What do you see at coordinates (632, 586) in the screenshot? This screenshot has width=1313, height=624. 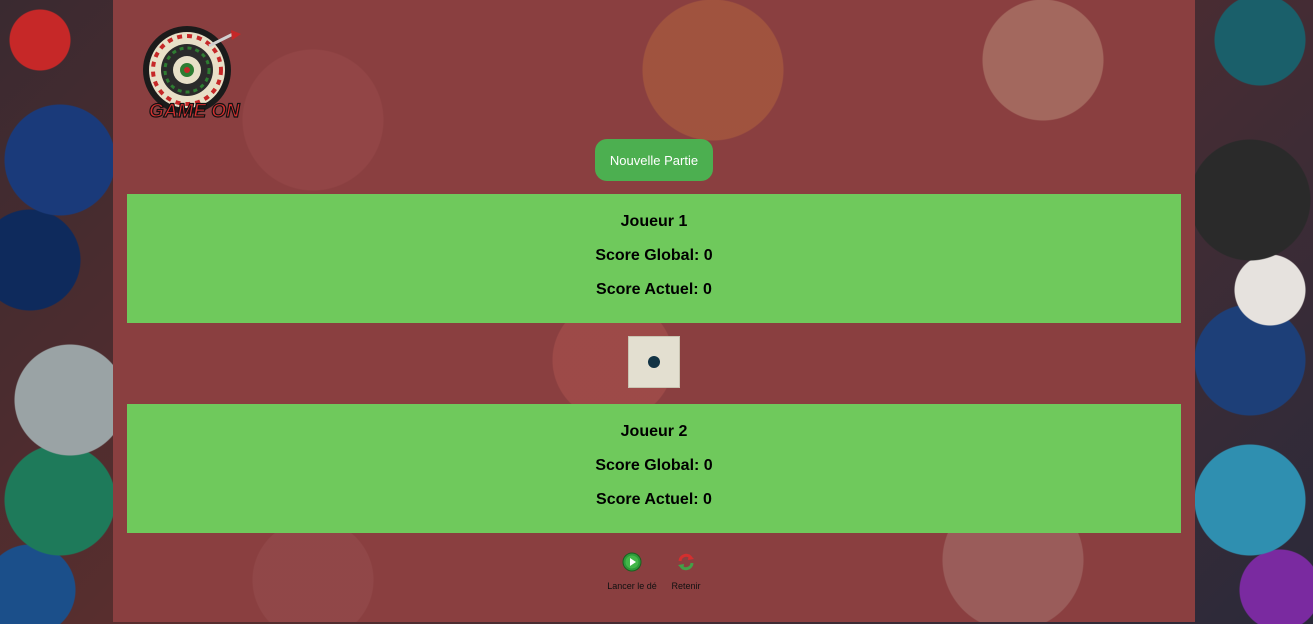 I see `roll-dice-label: Lancer le dé` at bounding box center [632, 586].